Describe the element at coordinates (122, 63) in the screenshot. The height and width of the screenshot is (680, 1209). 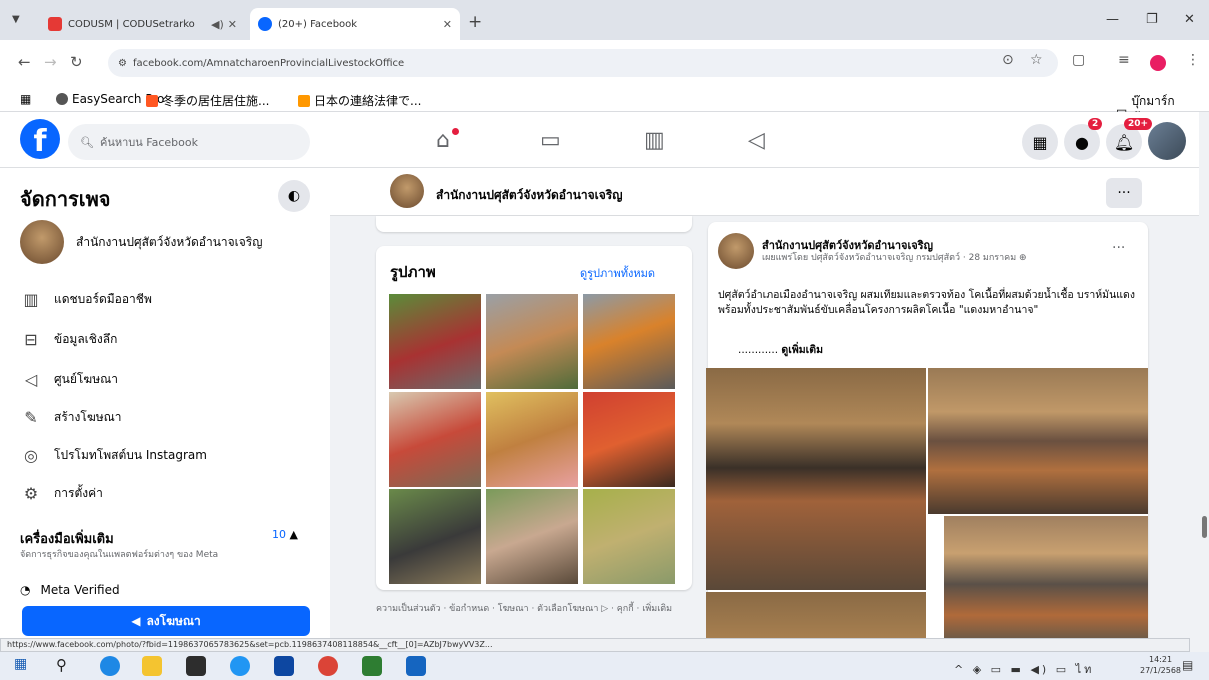
I see `site-info-icon: ⚙` at that location.